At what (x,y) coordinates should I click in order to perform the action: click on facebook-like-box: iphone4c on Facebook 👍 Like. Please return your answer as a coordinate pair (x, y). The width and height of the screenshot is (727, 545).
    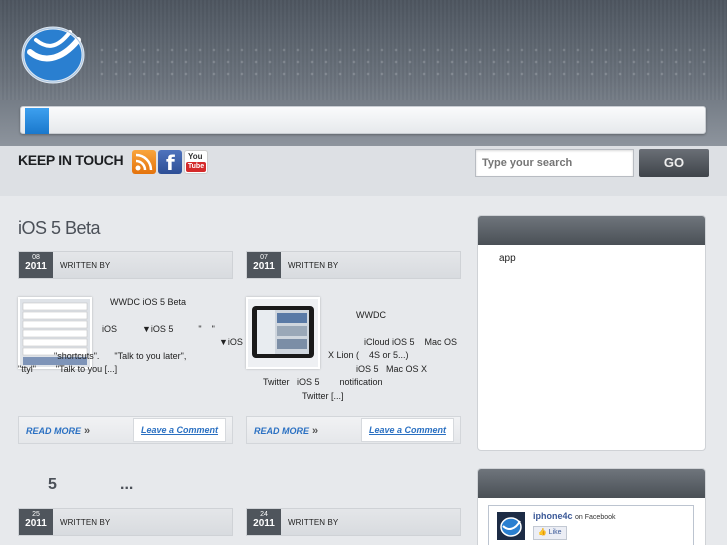
    Looking at the image, I should click on (591, 525).